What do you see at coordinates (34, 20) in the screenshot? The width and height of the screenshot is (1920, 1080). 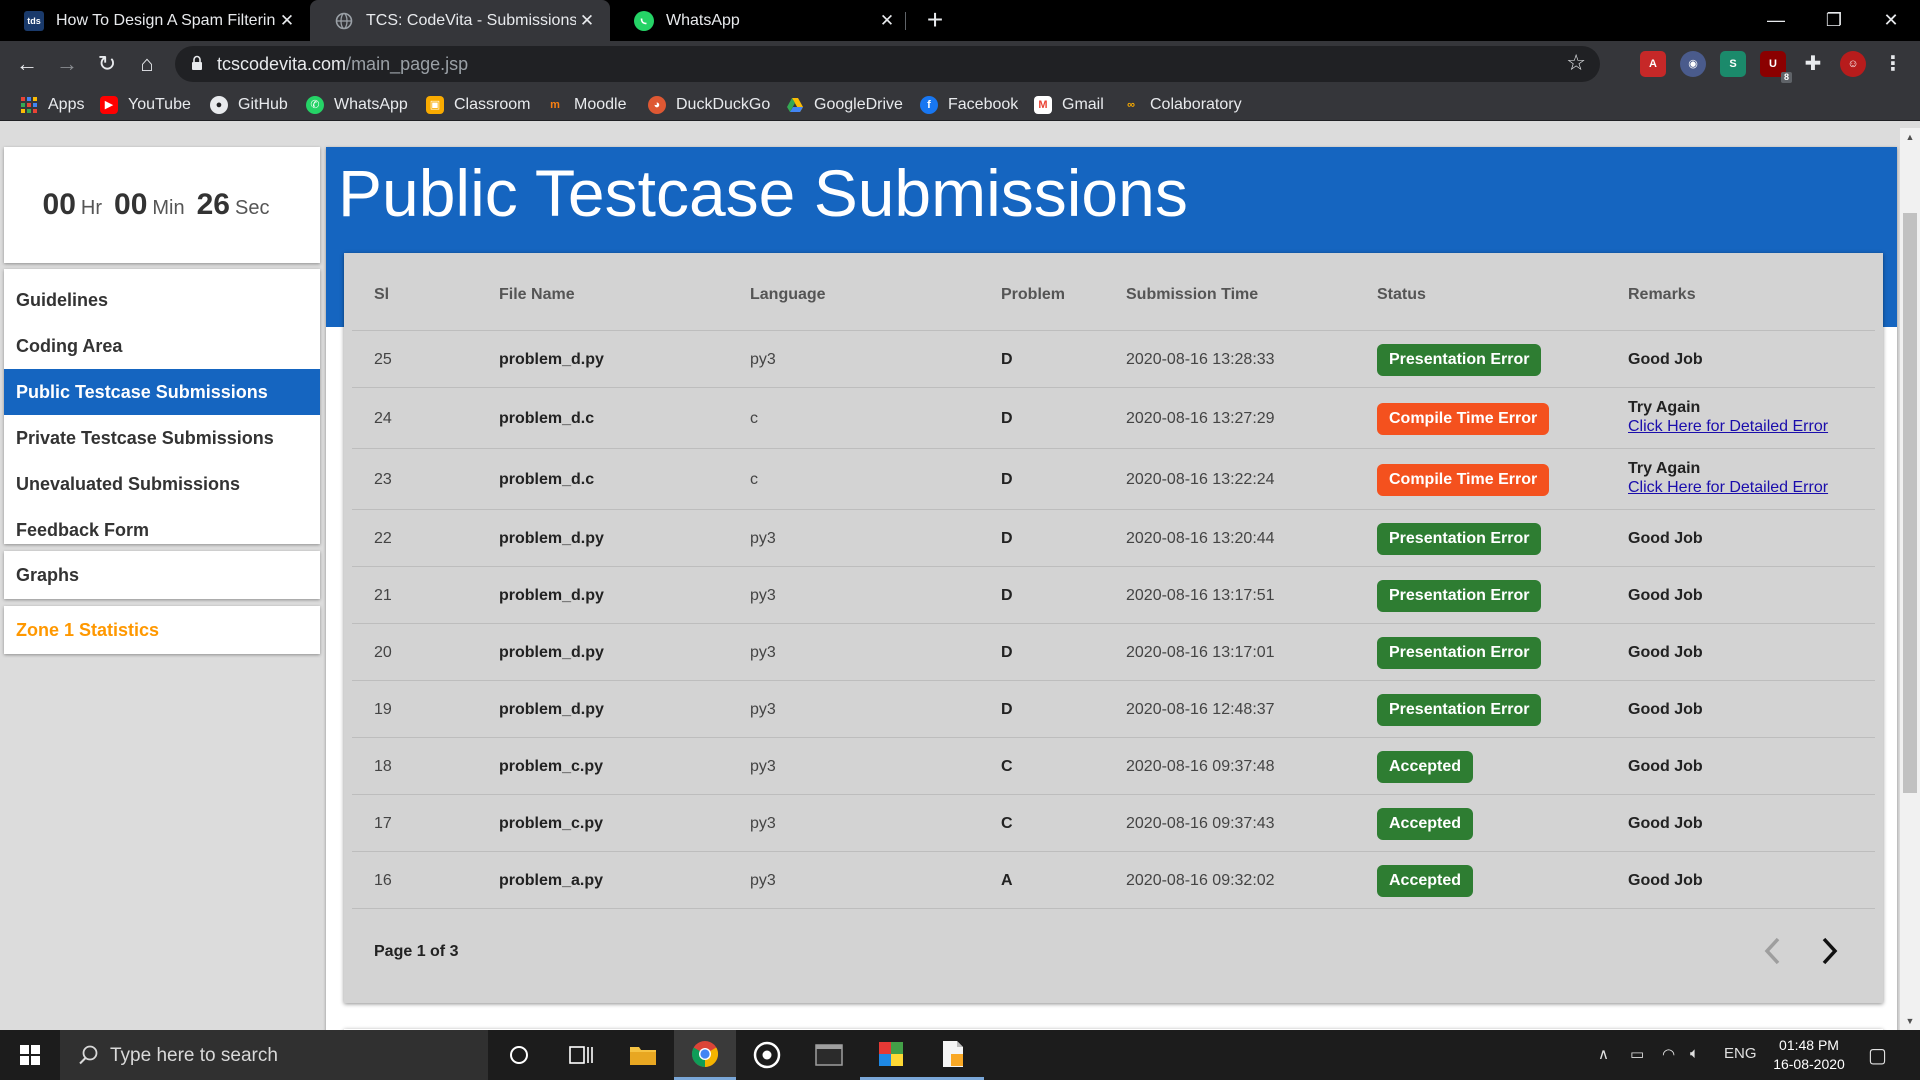 I see `tds-icon: tds` at bounding box center [34, 20].